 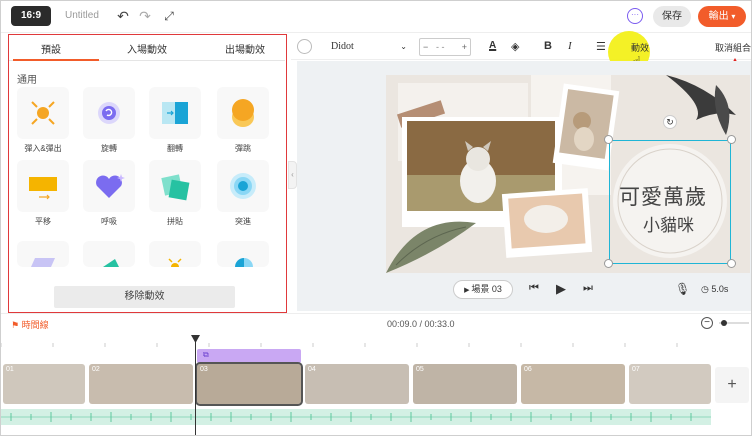 I want to click on audio-track, so click(x=356, y=417).